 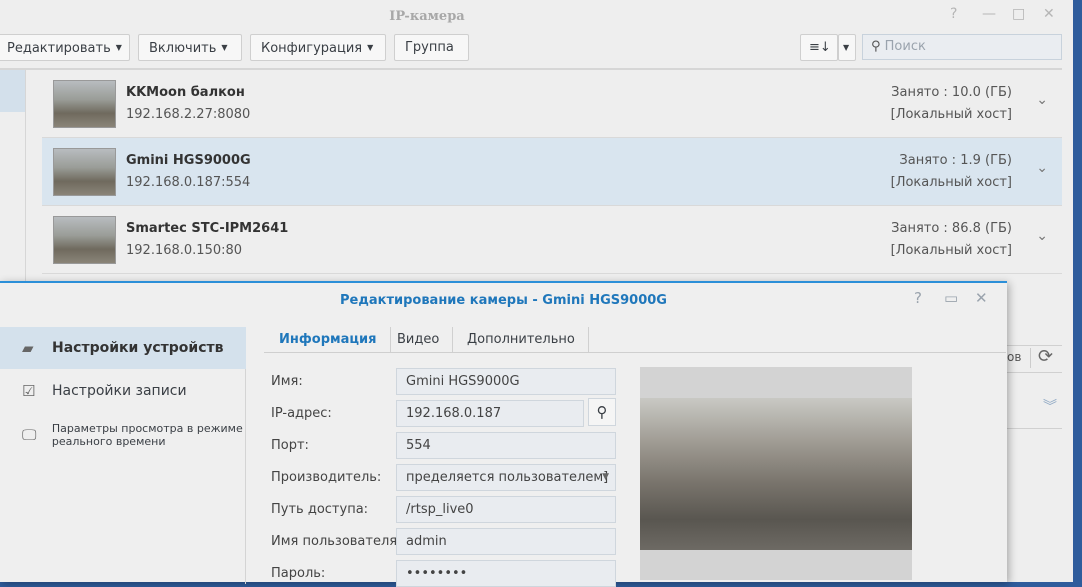 What do you see at coordinates (336, 541) in the screenshot?
I see `username-label: Имя пользователя:` at bounding box center [336, 541].